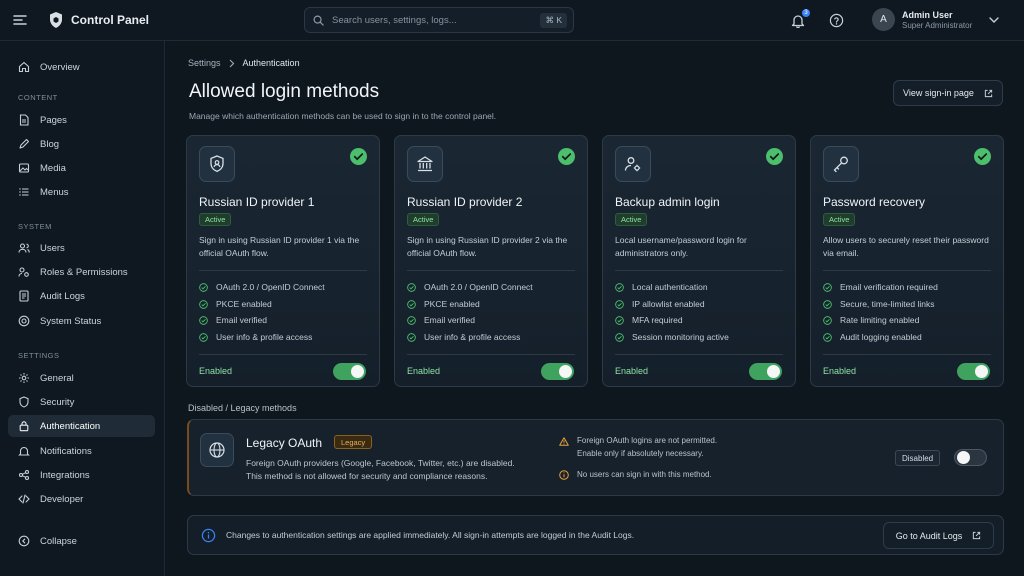 Image resolution: width=1024 pixels, height=576 pixels. Describe the element at coordinates (938, 93) in the screenshot. I see `view-signin-label: View sign-in page` at that location.